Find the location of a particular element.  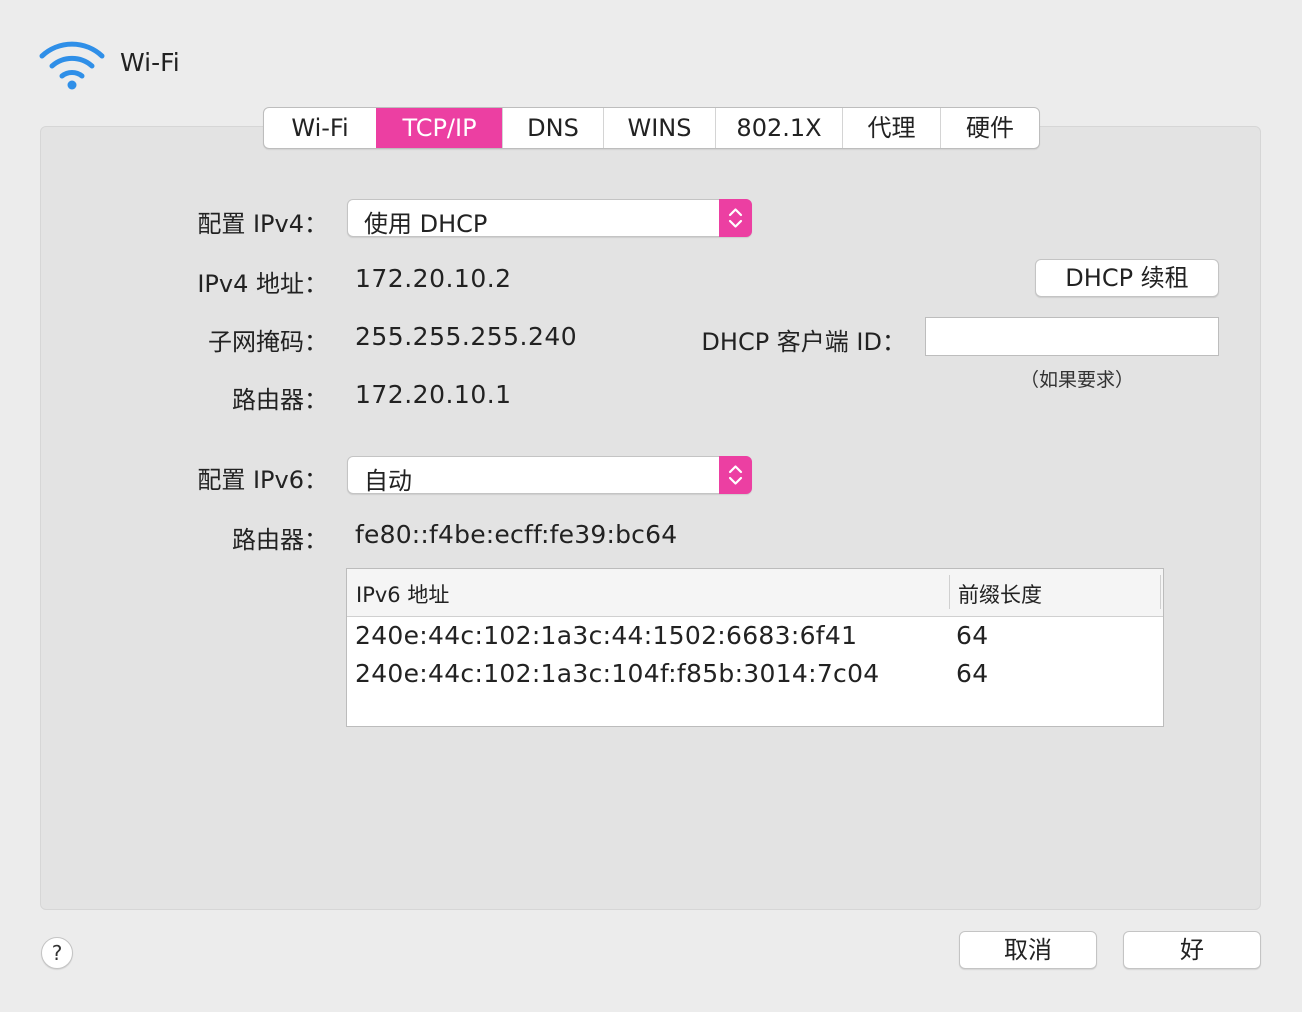

question-mark-icon: ? is located at coordinates (57, 953).